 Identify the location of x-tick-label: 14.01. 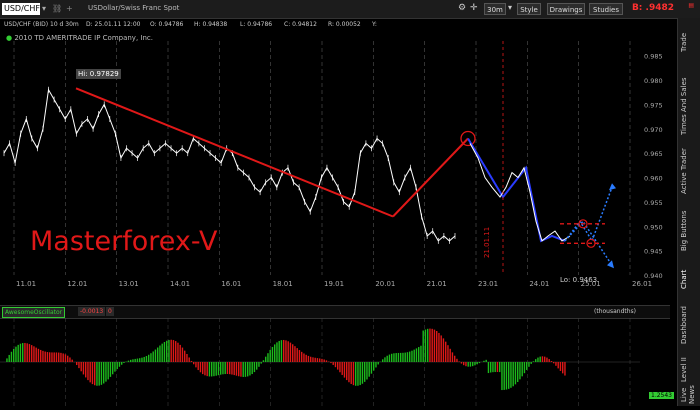
(180, 284).